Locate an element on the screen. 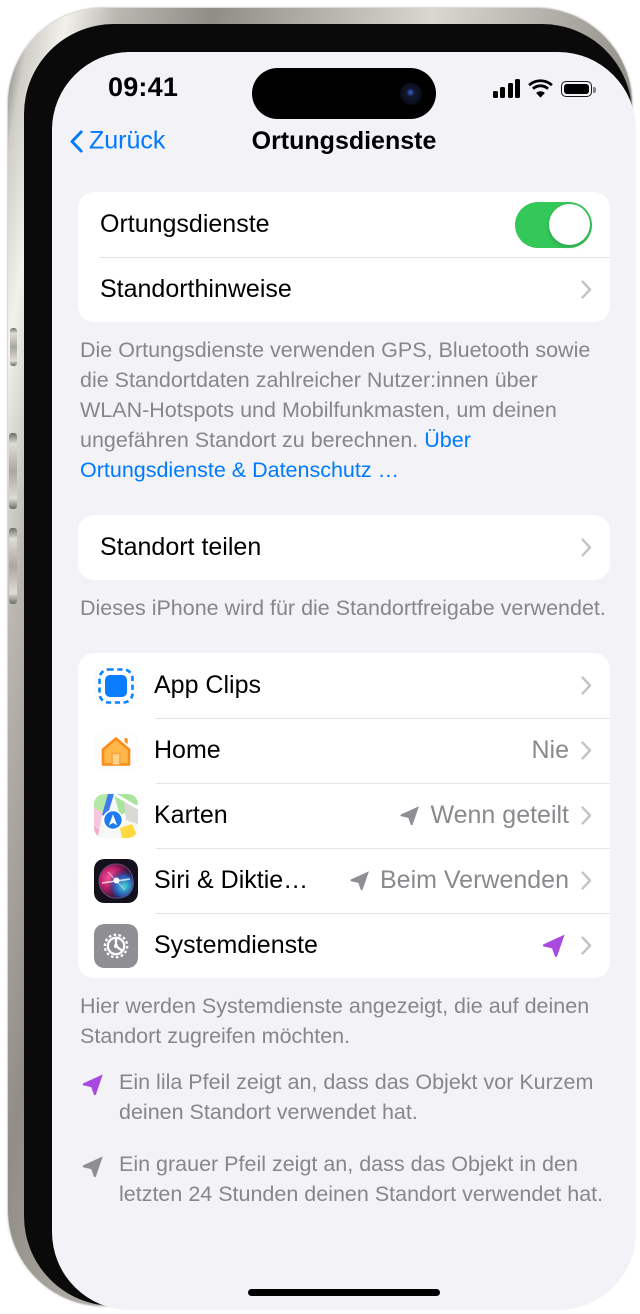 Image resolution: width=640 pixels, height=1314 pixels. row-label: Home is located at coordinates (187, 750).